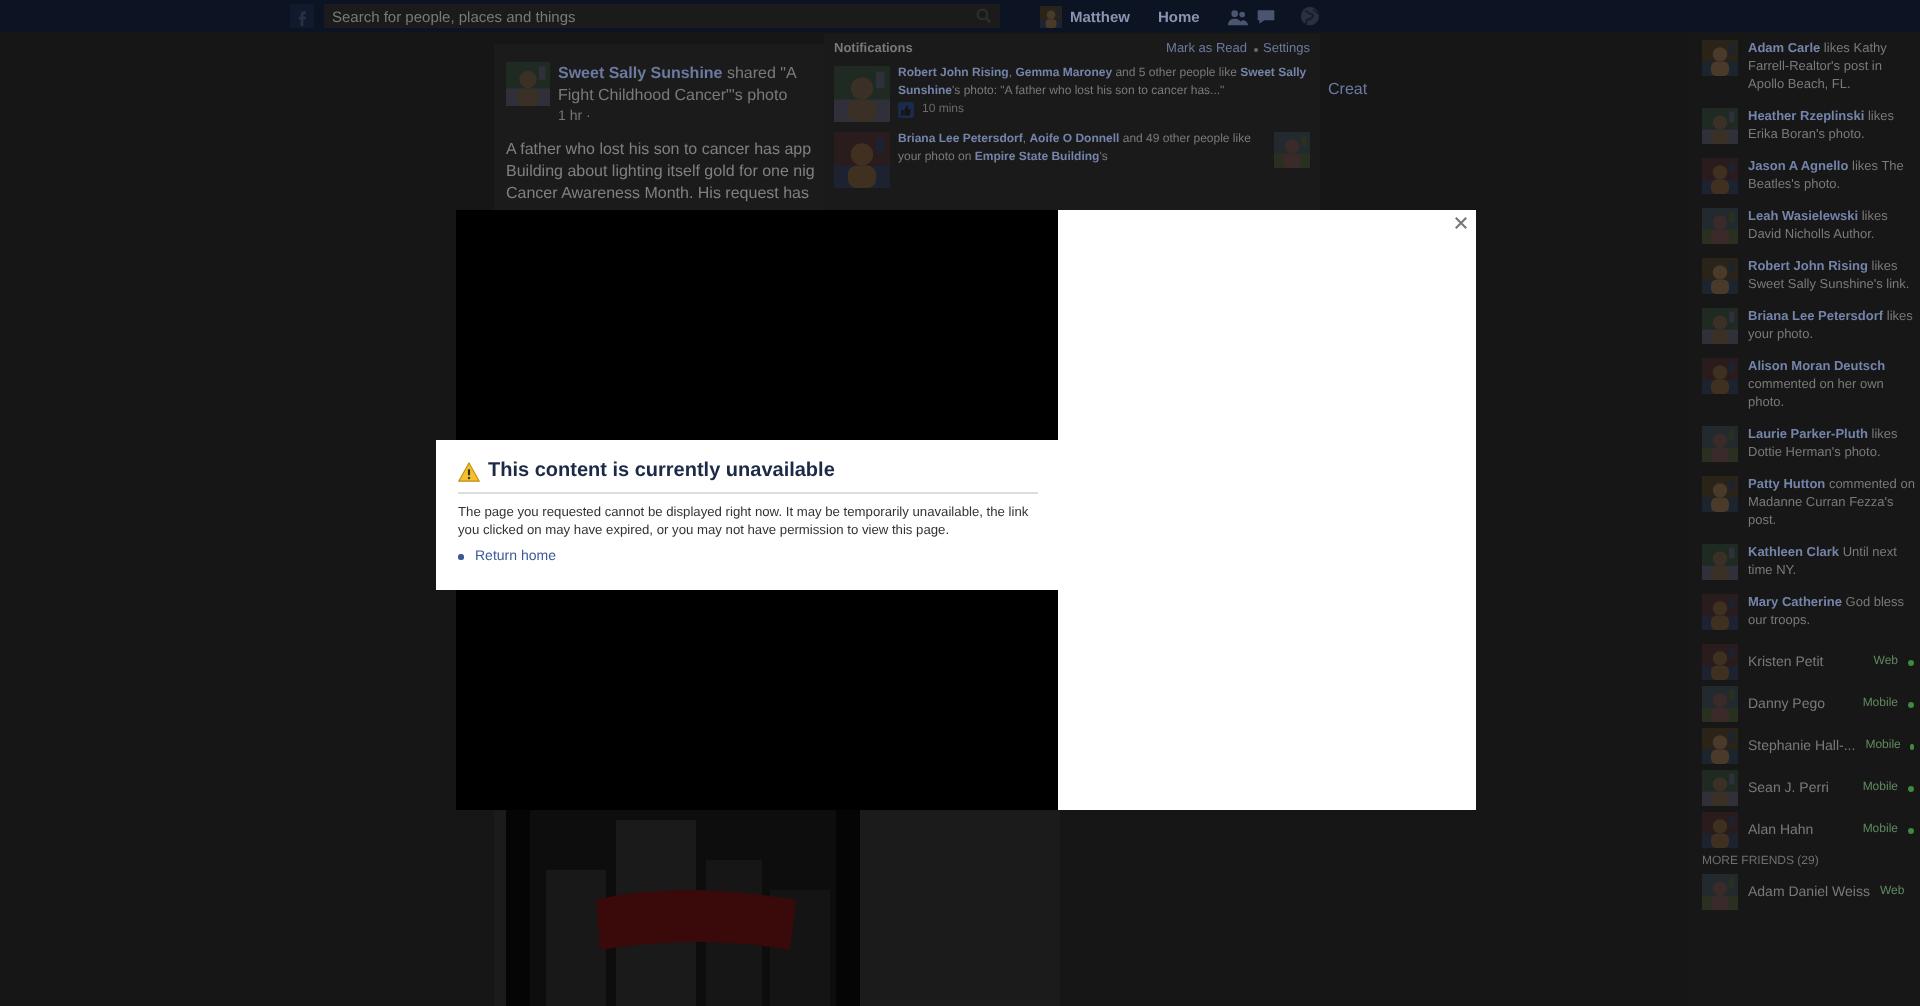 The image size is (1920, 1006). What do you see at coordinates (1265, 16) in the screenshot?
I see `messages-icon` at bounding box center [1265, 16].